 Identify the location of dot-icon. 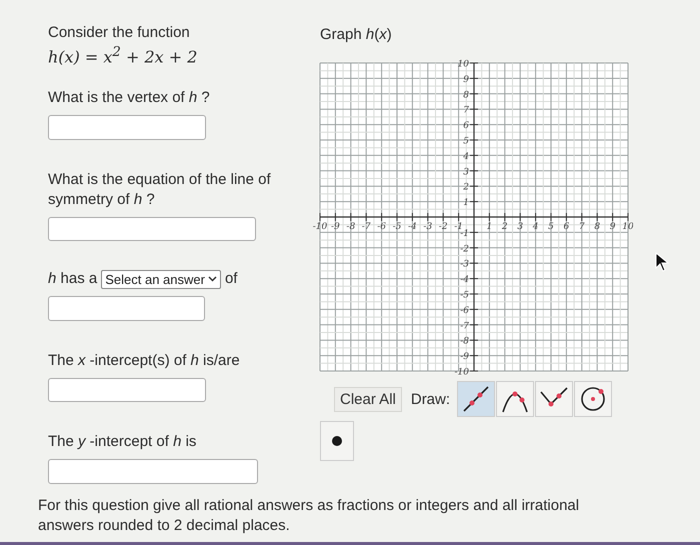
(337, 441).